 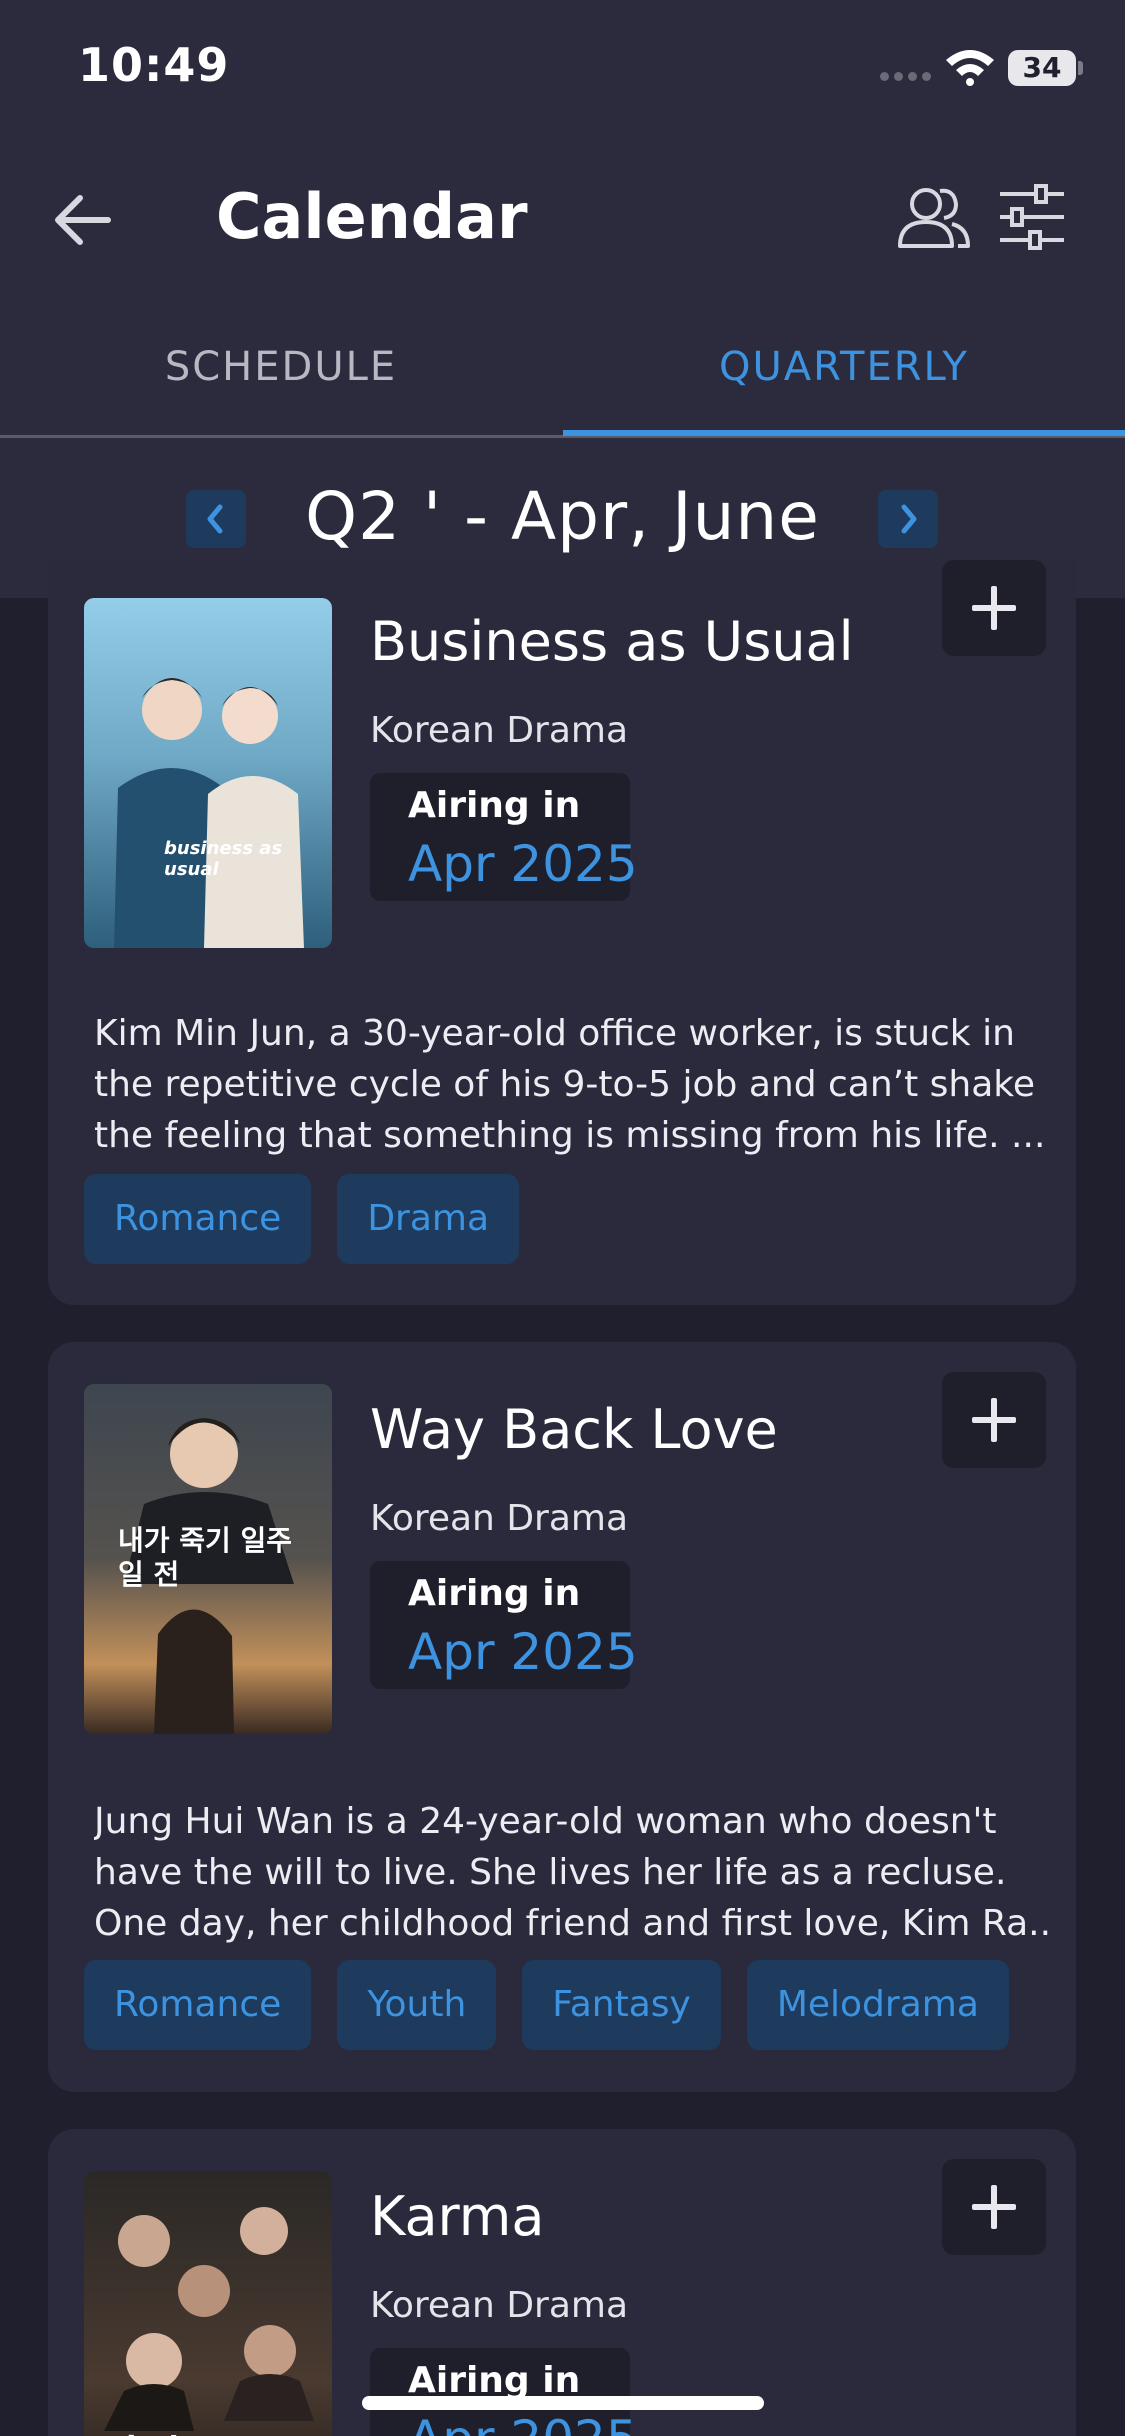 I want to click on genre-tag: Drama, so click(x=428, y=1219).